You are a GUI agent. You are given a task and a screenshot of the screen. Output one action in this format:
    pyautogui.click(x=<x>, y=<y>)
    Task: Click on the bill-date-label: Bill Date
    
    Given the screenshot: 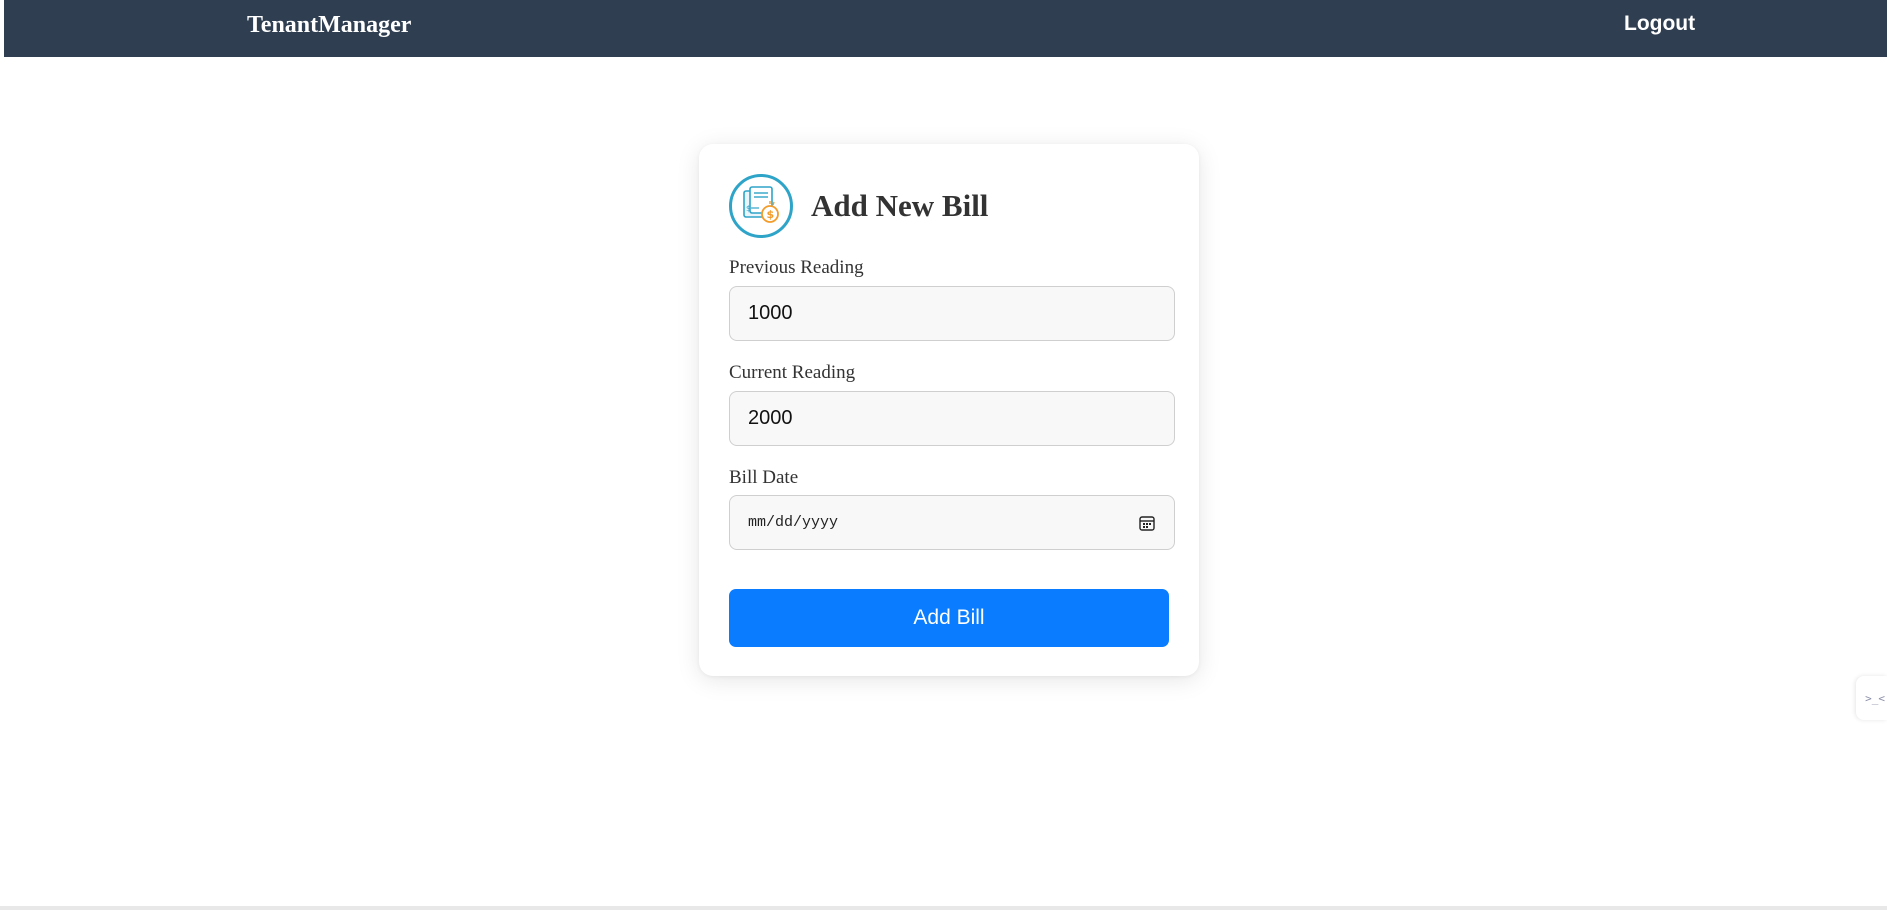 What is the action you would take?
    pyautogui.click(x=764, y=477)
    